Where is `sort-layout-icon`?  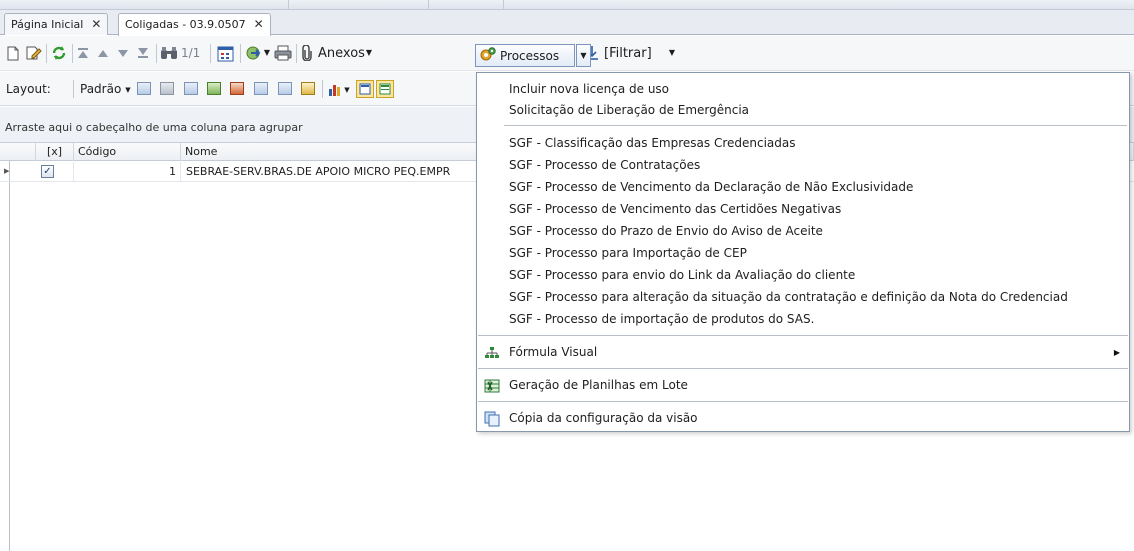
sort-layout-icon is located at coordinates (285, 88).